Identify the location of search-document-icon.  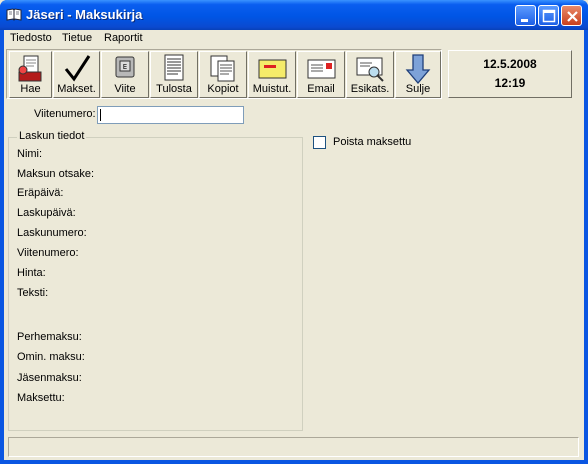
(29, 68).